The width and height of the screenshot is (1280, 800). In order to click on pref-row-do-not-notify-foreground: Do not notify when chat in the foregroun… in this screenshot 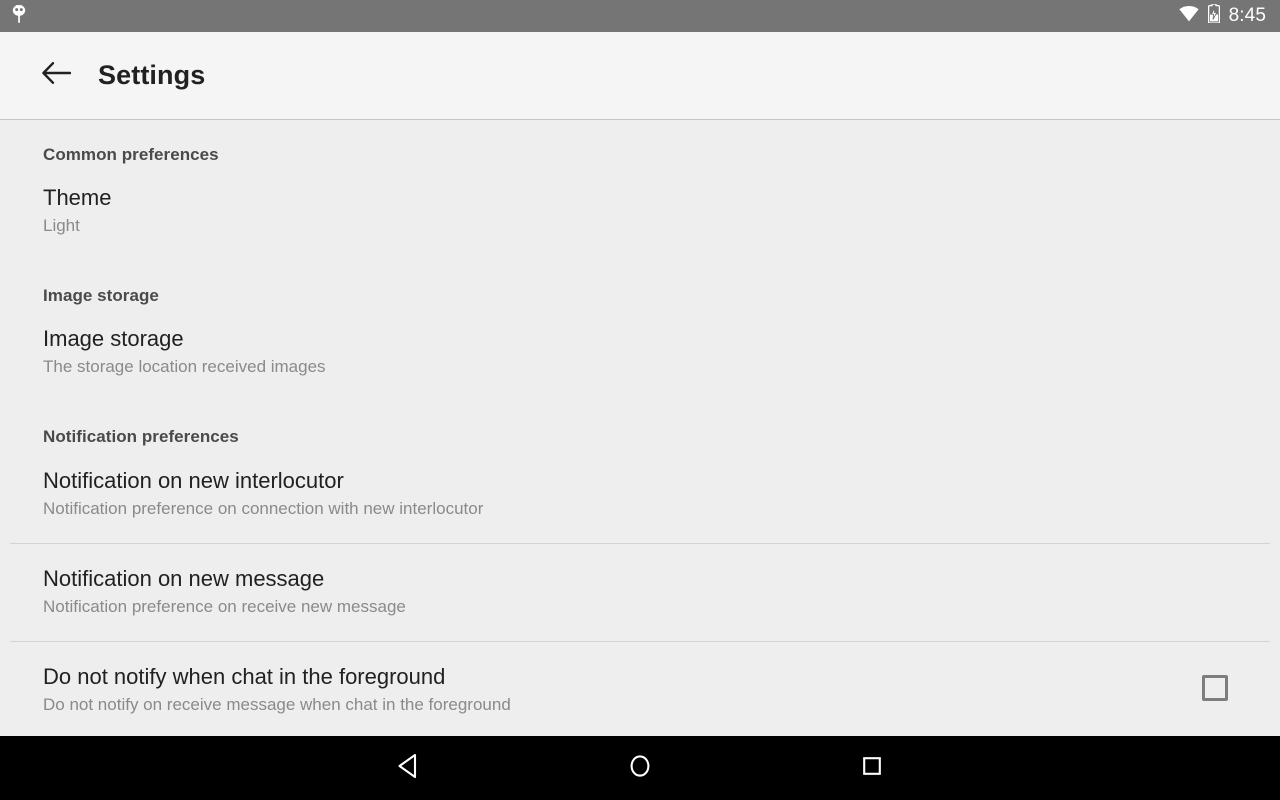, I will do `click(640, 679)`.